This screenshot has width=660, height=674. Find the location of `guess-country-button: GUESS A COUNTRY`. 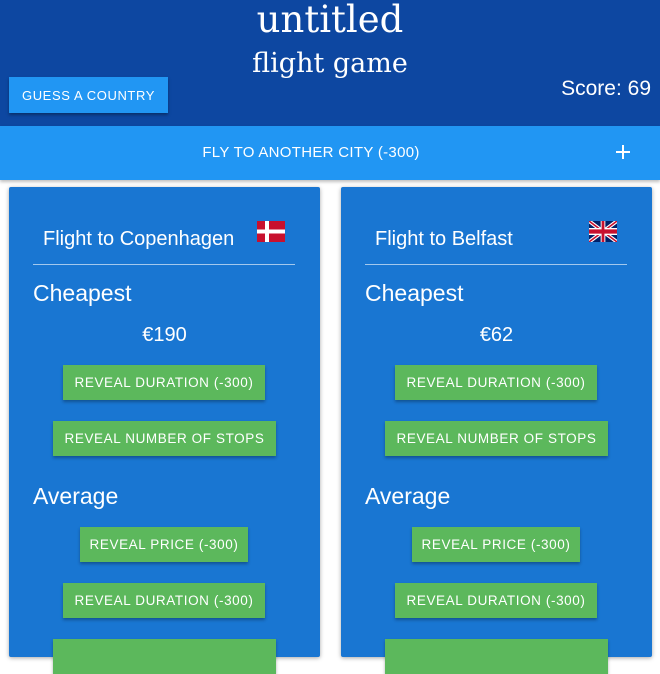

guess-country-button: GUESS A COUNTRY is located at coordinates (88, 95).